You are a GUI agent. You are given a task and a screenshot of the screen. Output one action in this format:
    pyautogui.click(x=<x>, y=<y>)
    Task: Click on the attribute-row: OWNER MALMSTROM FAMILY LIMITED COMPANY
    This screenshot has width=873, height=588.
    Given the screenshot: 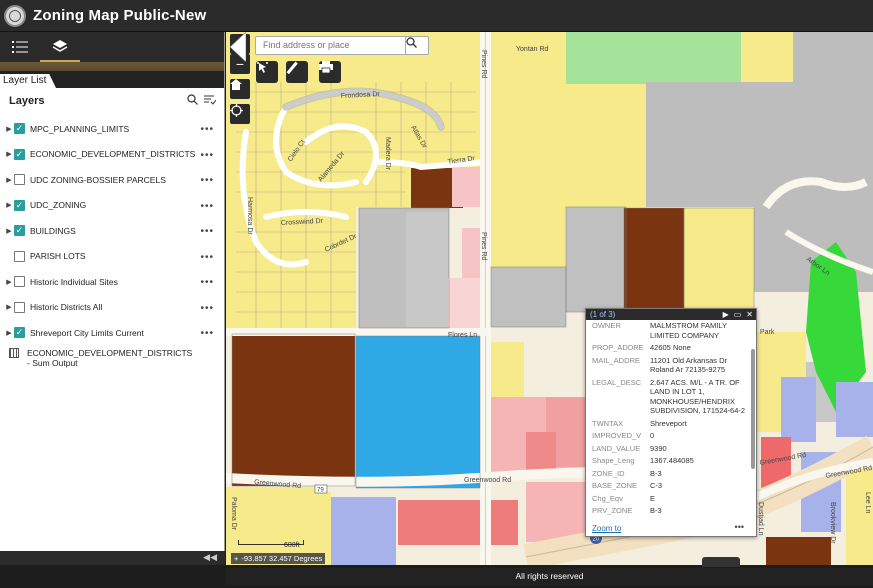 What is the action you would take?
    pyautogui.click(x=659, y=330)
    